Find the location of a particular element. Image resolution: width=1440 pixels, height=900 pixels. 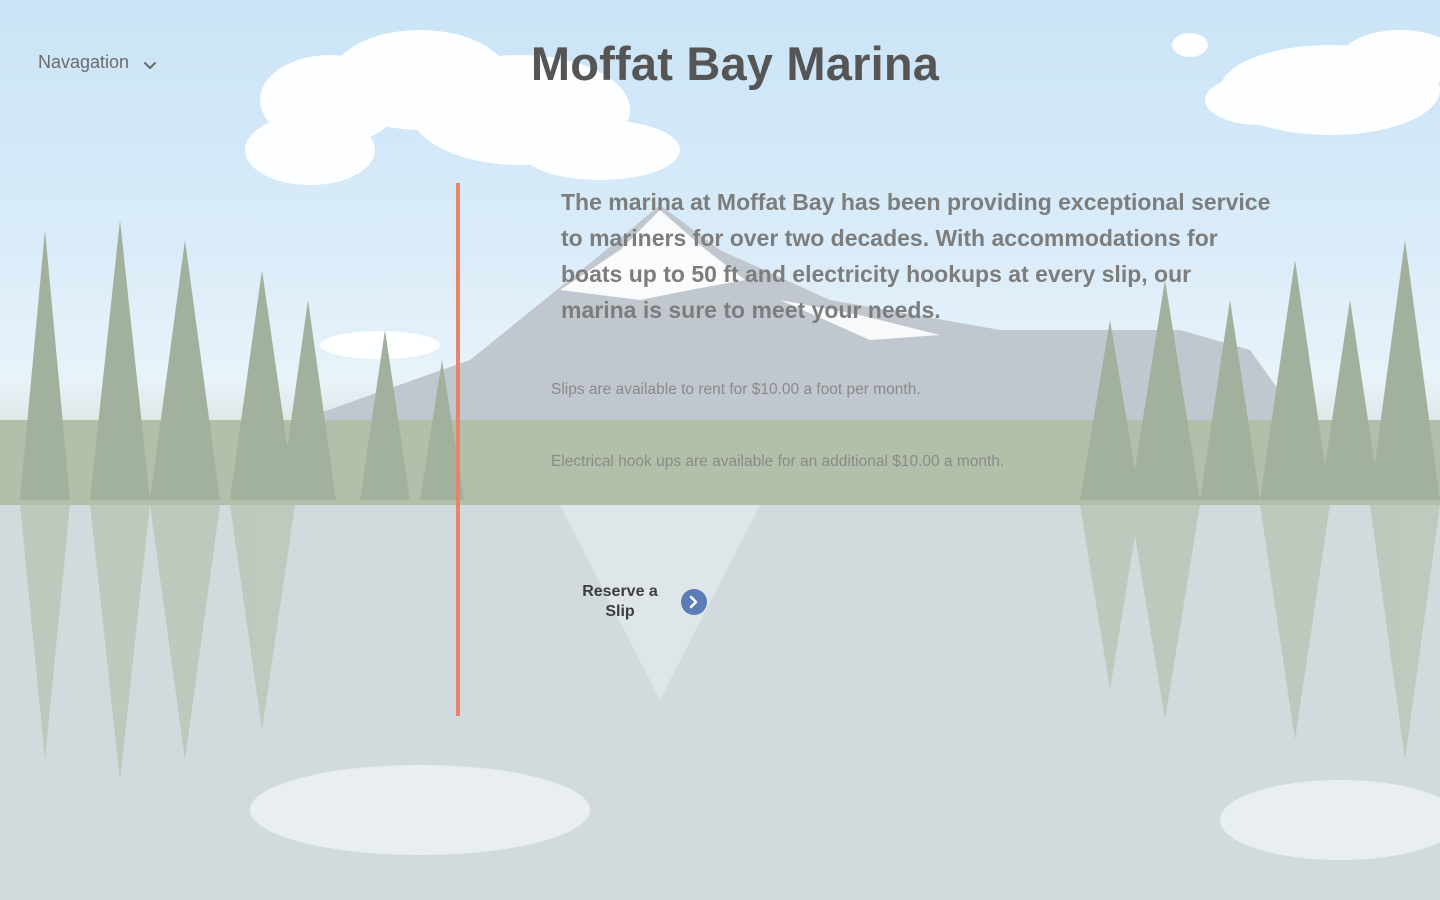

page-title: Moffat Bay Marina is located at coordinates (735, 63).